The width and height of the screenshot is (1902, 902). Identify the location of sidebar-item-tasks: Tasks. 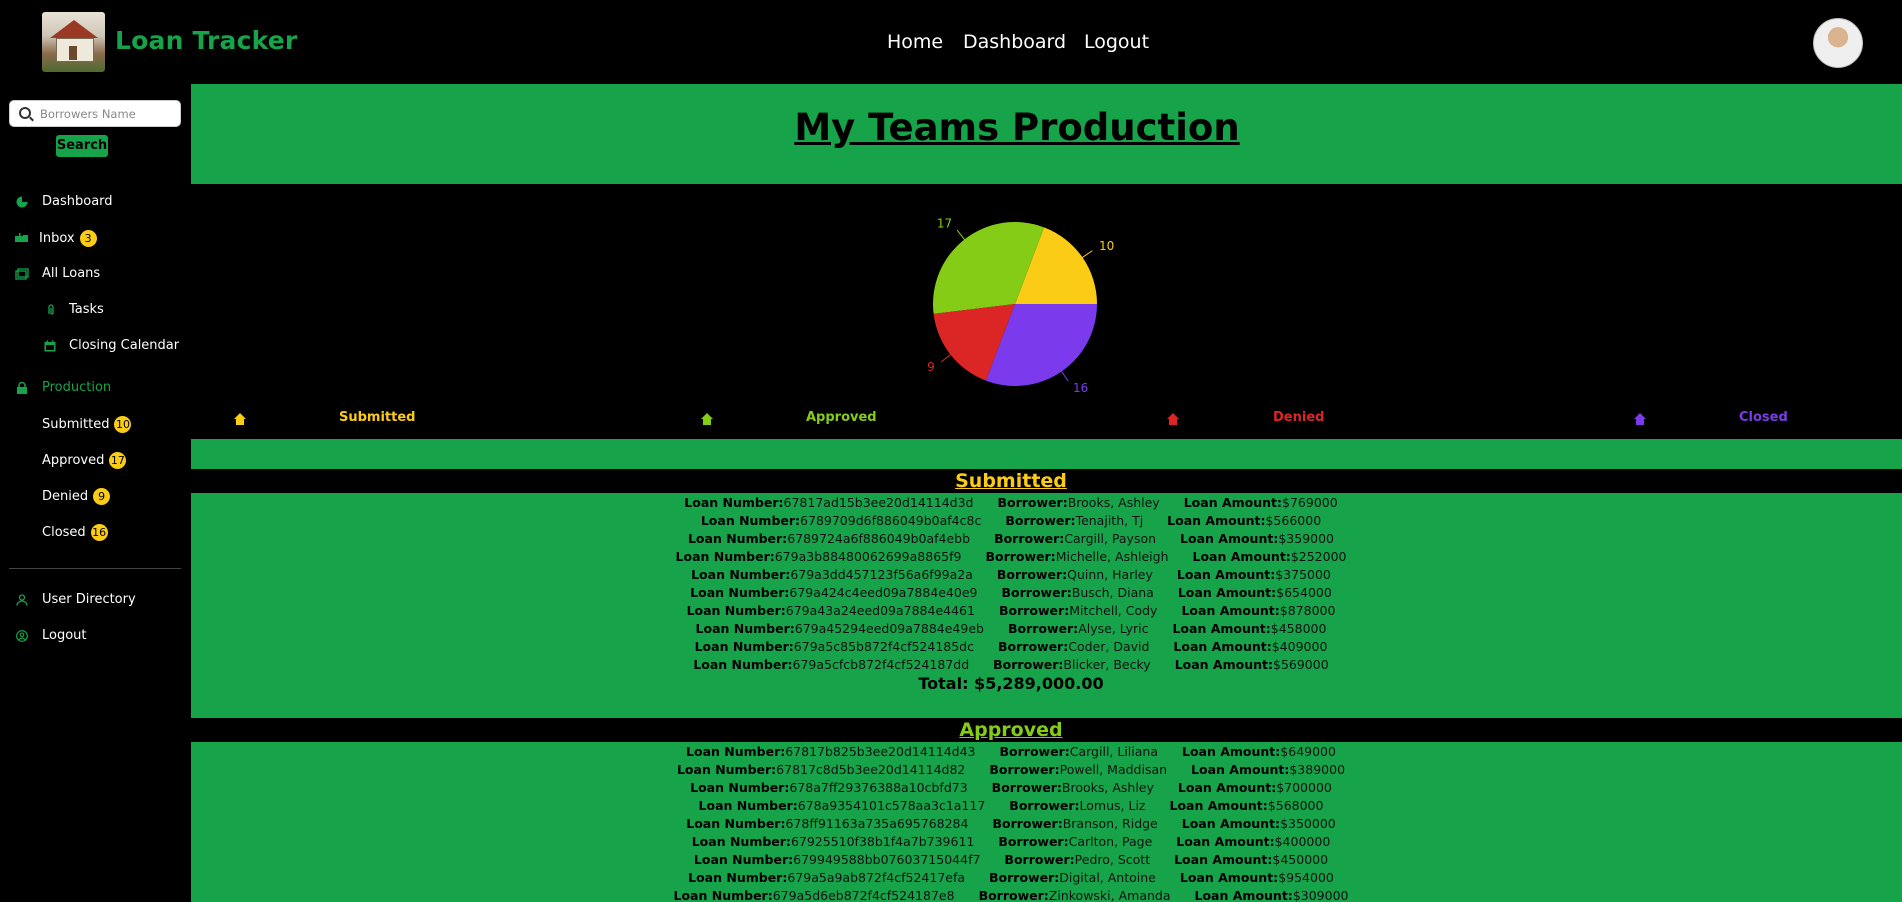
(86, 309).